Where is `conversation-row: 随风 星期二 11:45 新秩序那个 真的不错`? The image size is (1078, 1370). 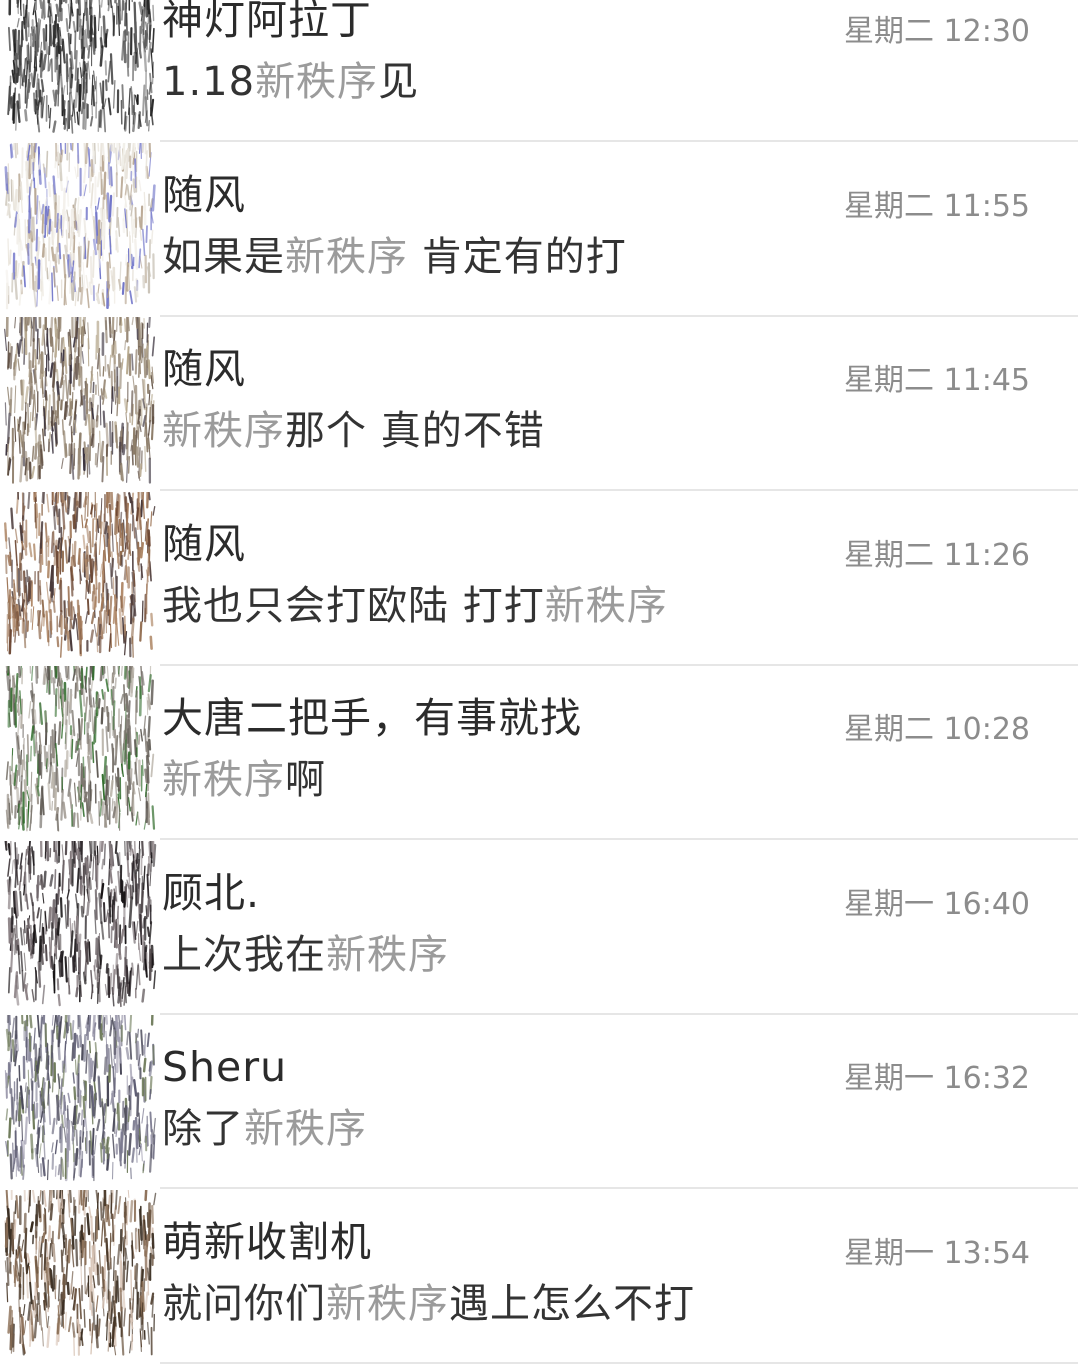
conversation-row: 随风 星期二 11:45 新秩序那个 真的不错 is located at coordinates (539, 404).